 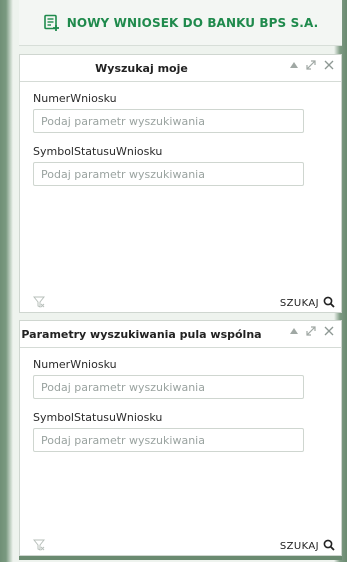 I want to click on panel-header: Parametry wyszukiwania pula wspólna, so click(x=180, y=334).